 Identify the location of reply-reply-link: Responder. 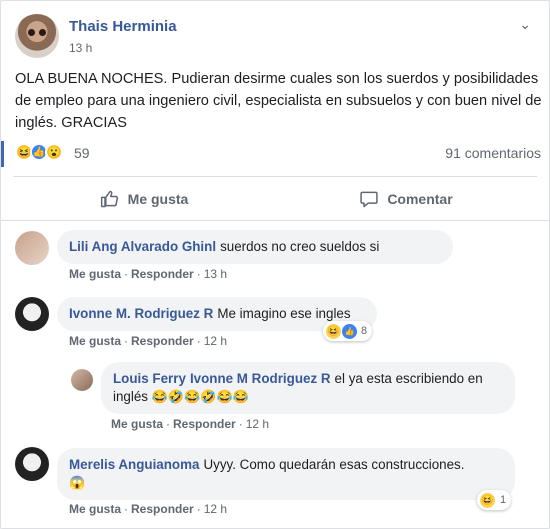
(204, 424).